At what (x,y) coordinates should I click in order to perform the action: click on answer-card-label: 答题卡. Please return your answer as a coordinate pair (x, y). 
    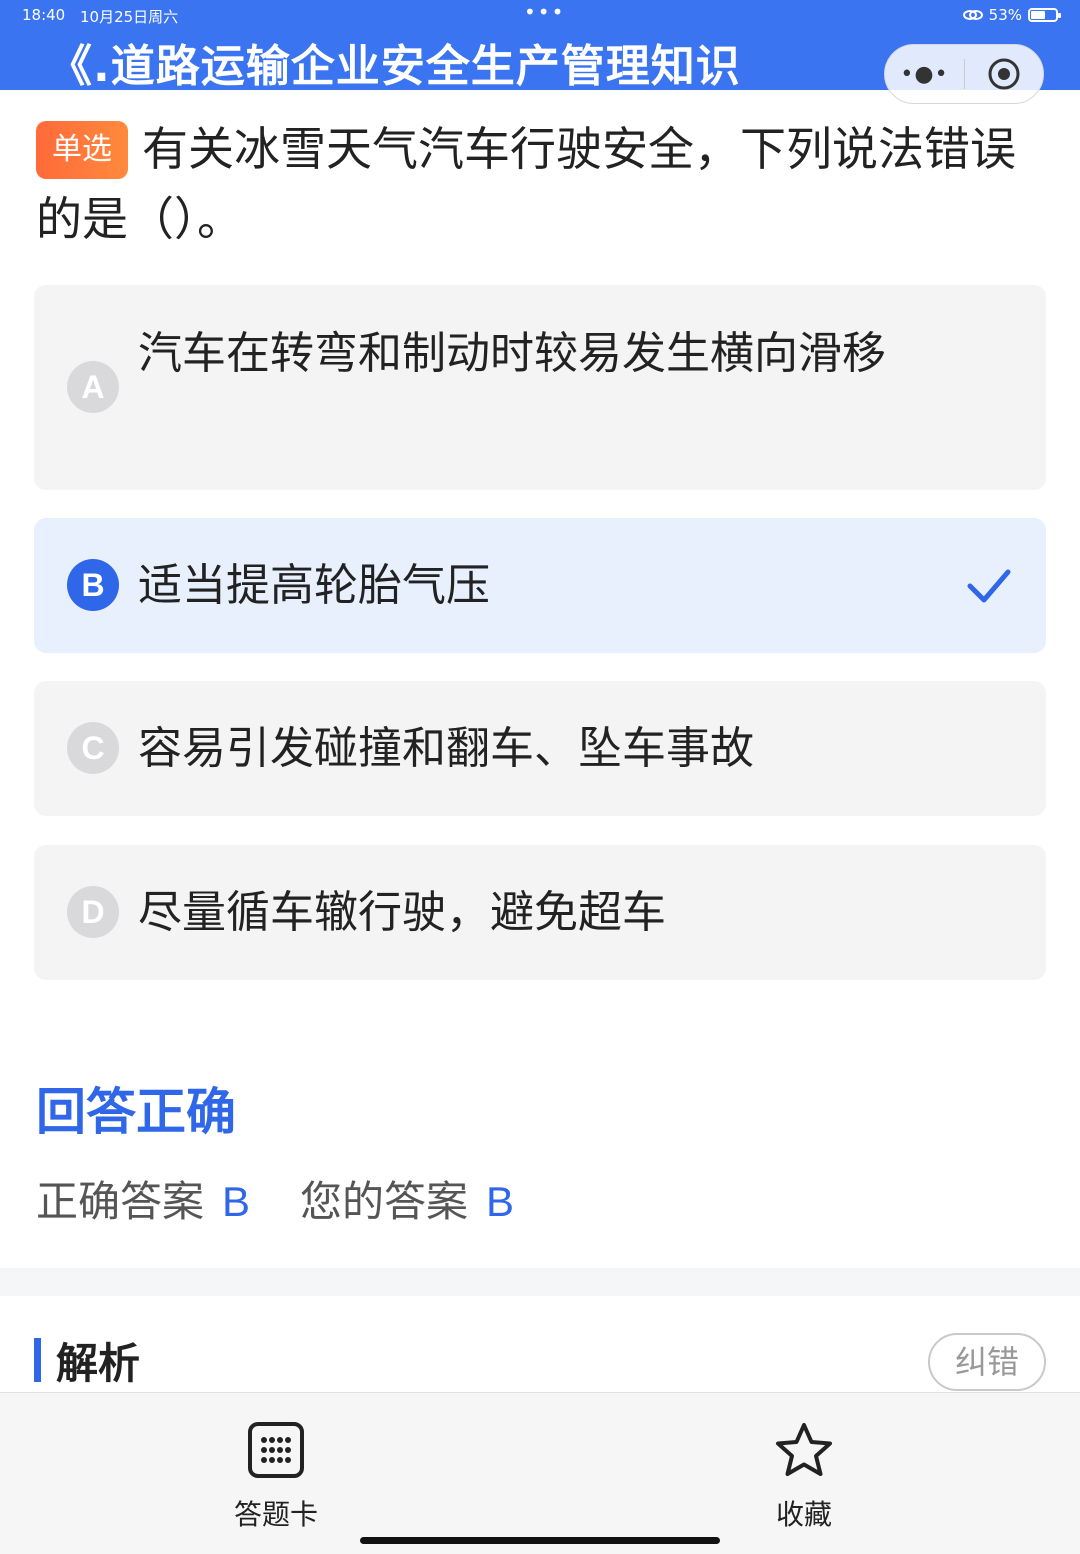
    Looking at the image, I should click on (275, 1514).